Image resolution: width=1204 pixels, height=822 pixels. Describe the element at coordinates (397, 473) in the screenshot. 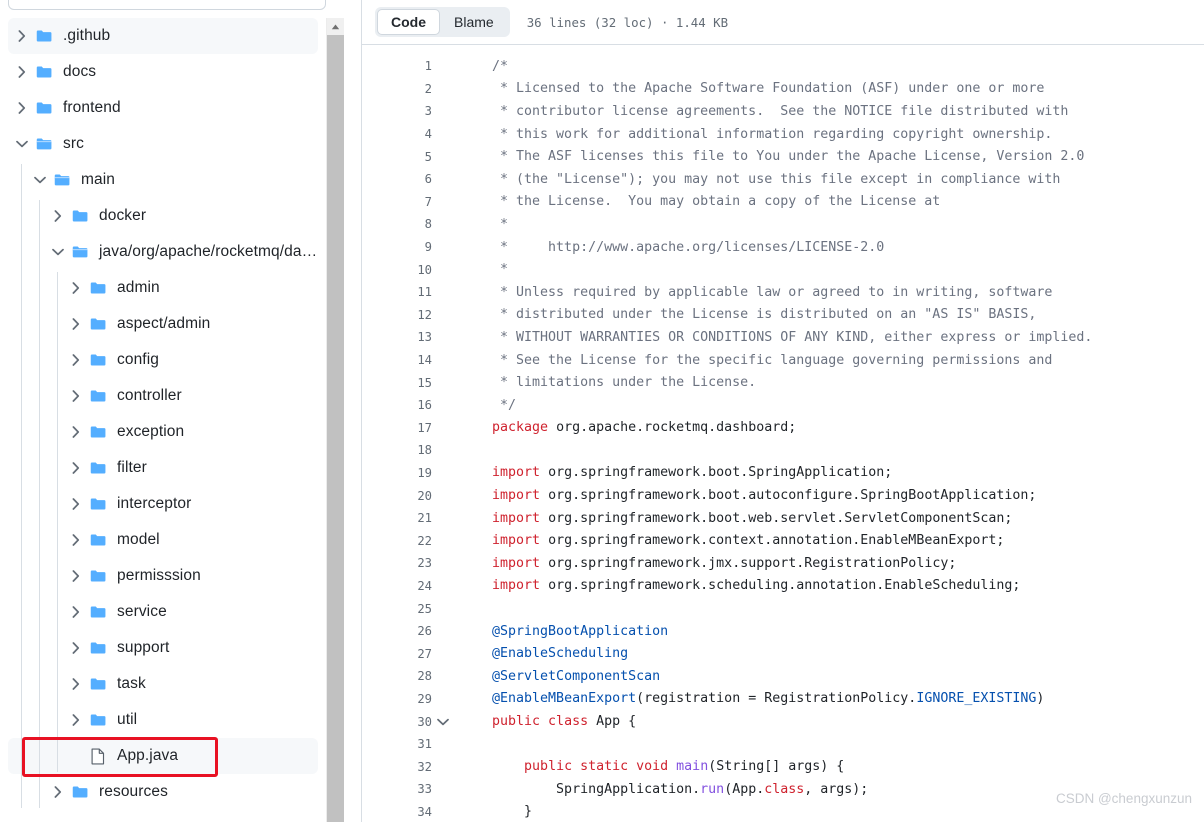

I see `line-number: 19` at that location.